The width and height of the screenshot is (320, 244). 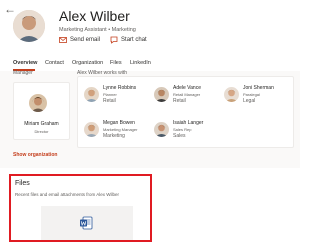 What do you see at coordinates (25, 63) in the screenshot?
I see `tab-overview: Overview` at bounding box center [25, 63].